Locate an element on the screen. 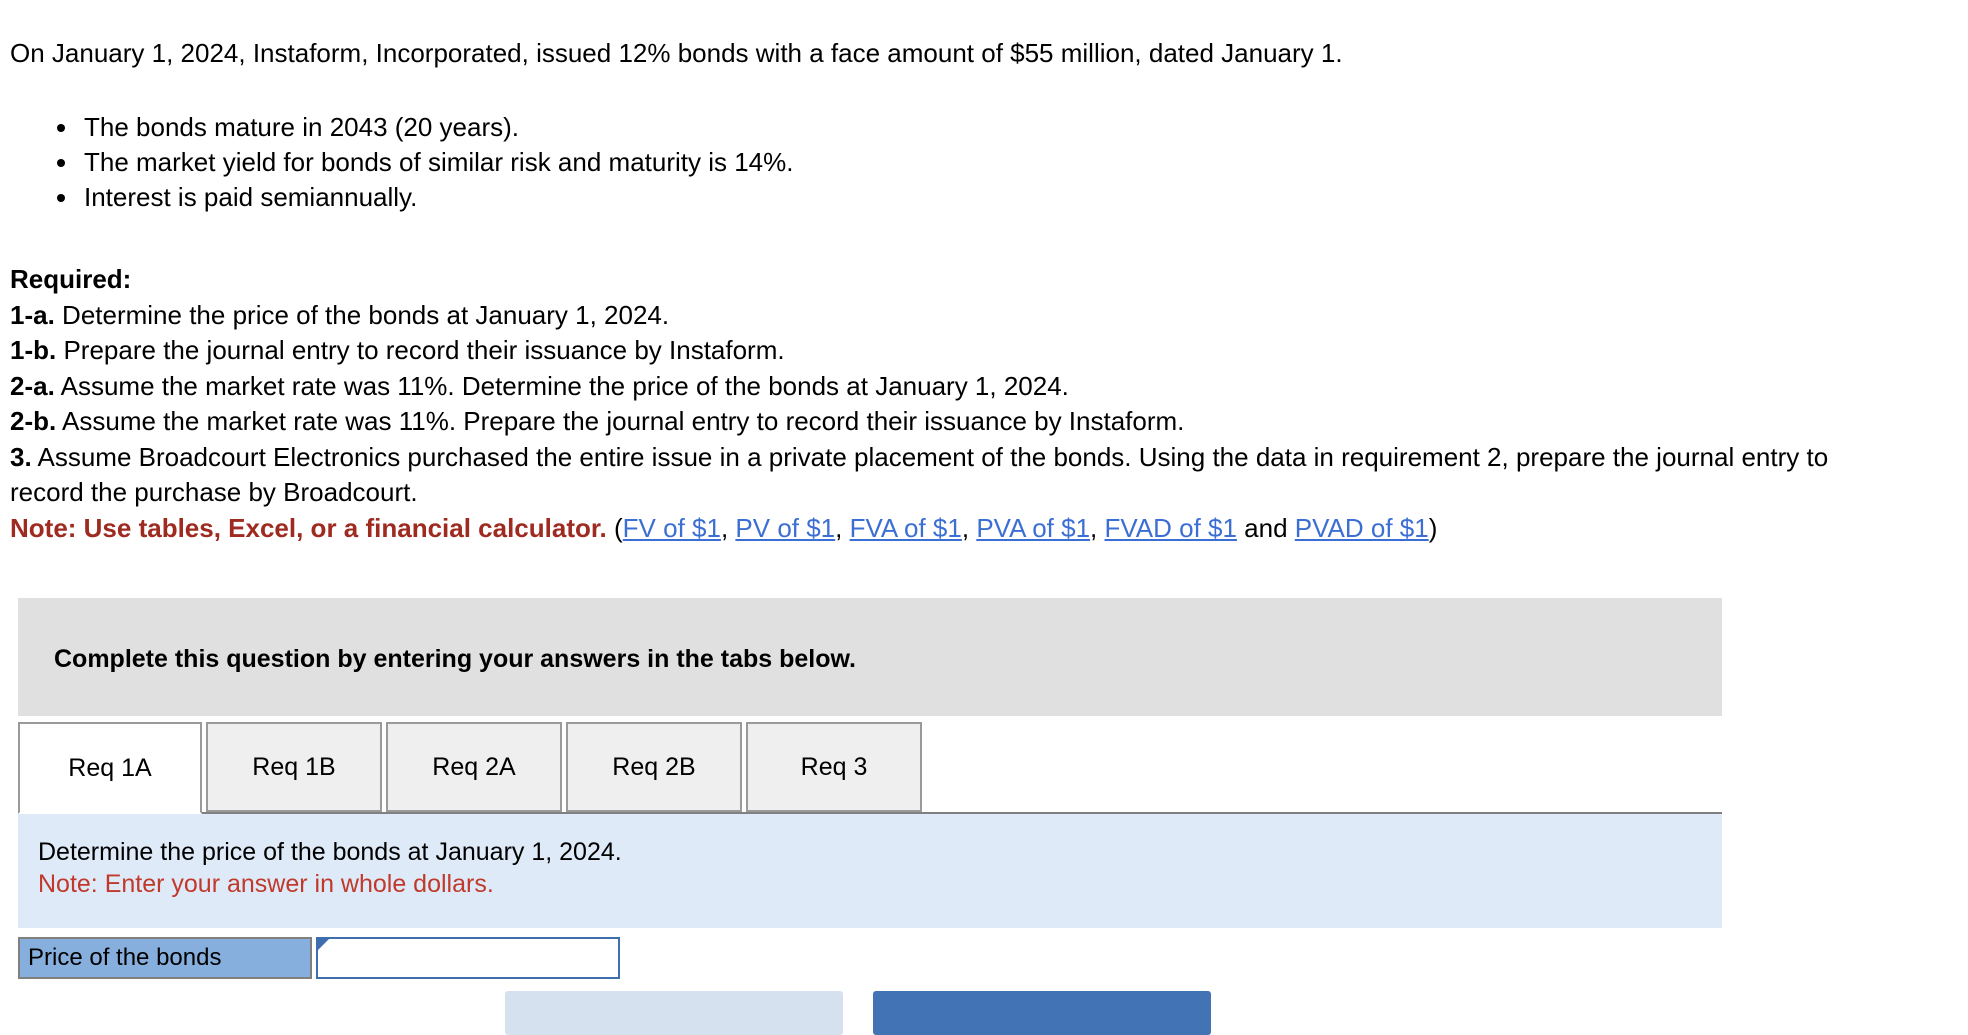  next-button is located at coordinates (1042, 1013).